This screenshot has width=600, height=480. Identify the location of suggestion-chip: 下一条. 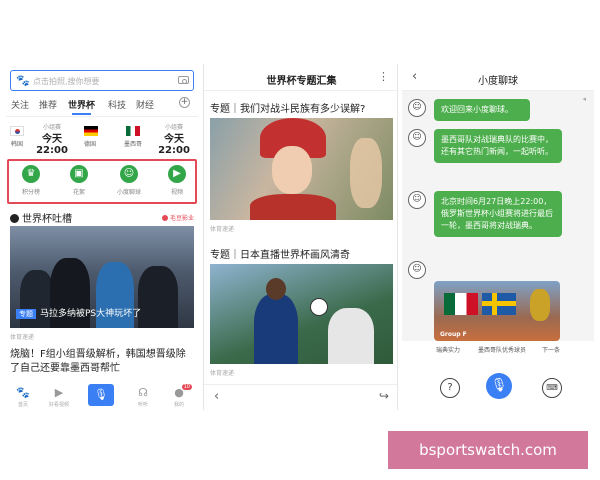
(551, 349).